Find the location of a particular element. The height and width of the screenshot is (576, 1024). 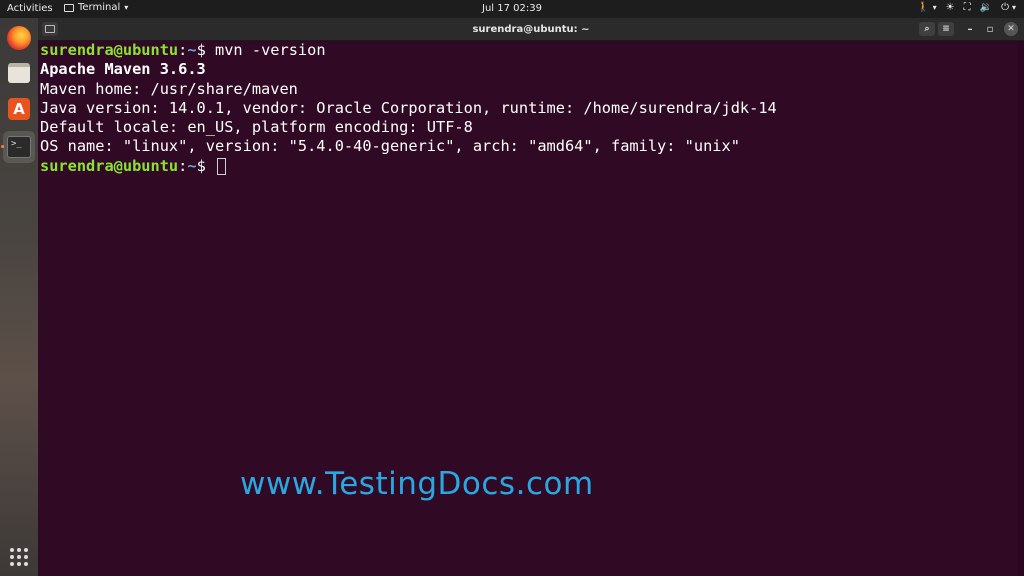

search-icon: ⌕ is located at coordinates (927, 29).